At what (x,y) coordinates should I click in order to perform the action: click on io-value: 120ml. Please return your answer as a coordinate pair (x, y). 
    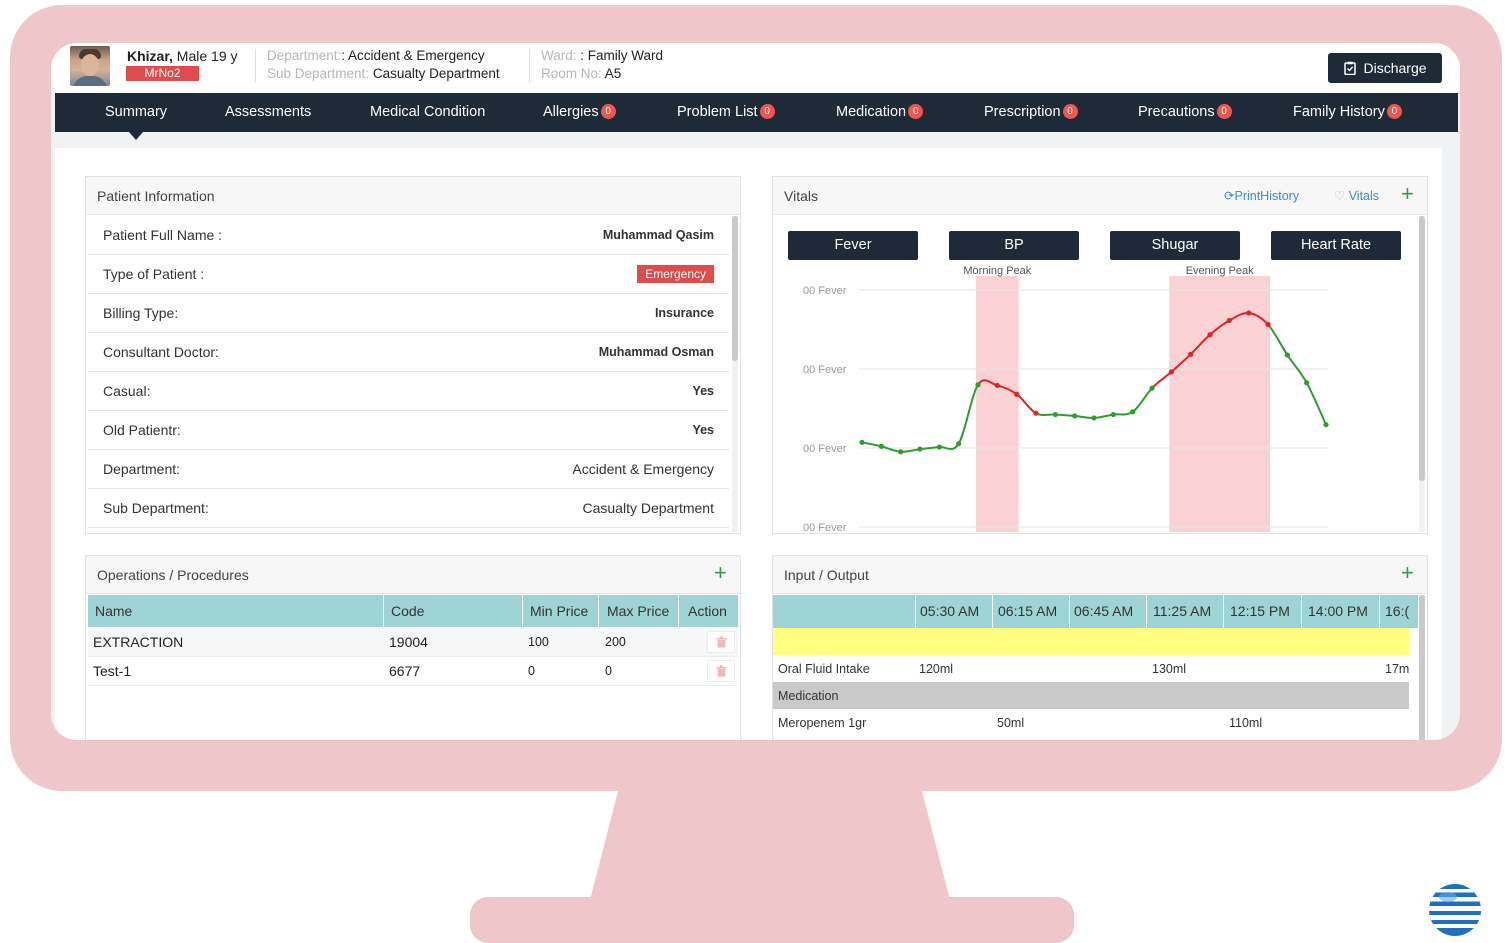
    Looking at the image, I should click on (936, 669).